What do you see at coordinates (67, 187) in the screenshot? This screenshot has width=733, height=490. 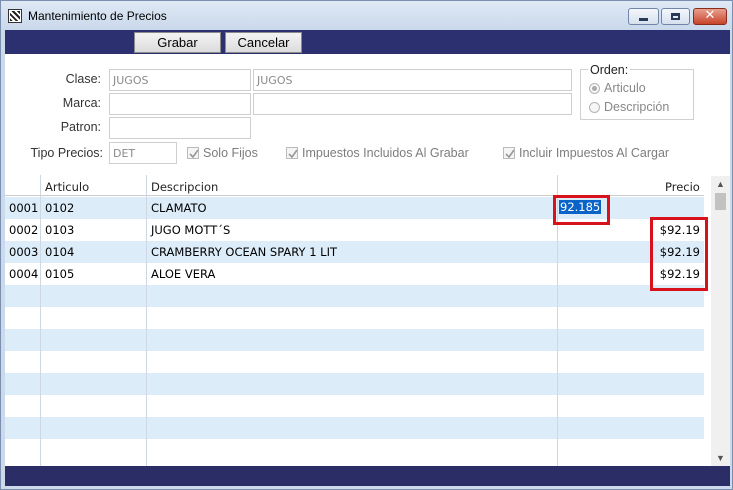 I see `header-articulo: Articulo` at bounding box center [67, 187].